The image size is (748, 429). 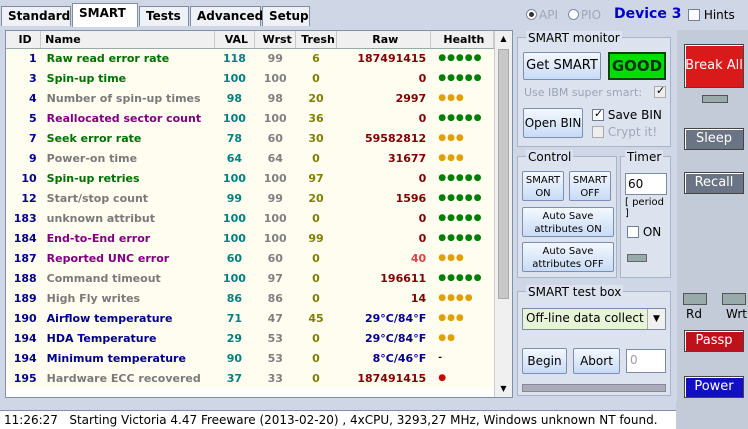 What do you see at coordinates (714, 66) in the screenshot?
I see `break-all-button: Break All` at bounding box center [714, 66].